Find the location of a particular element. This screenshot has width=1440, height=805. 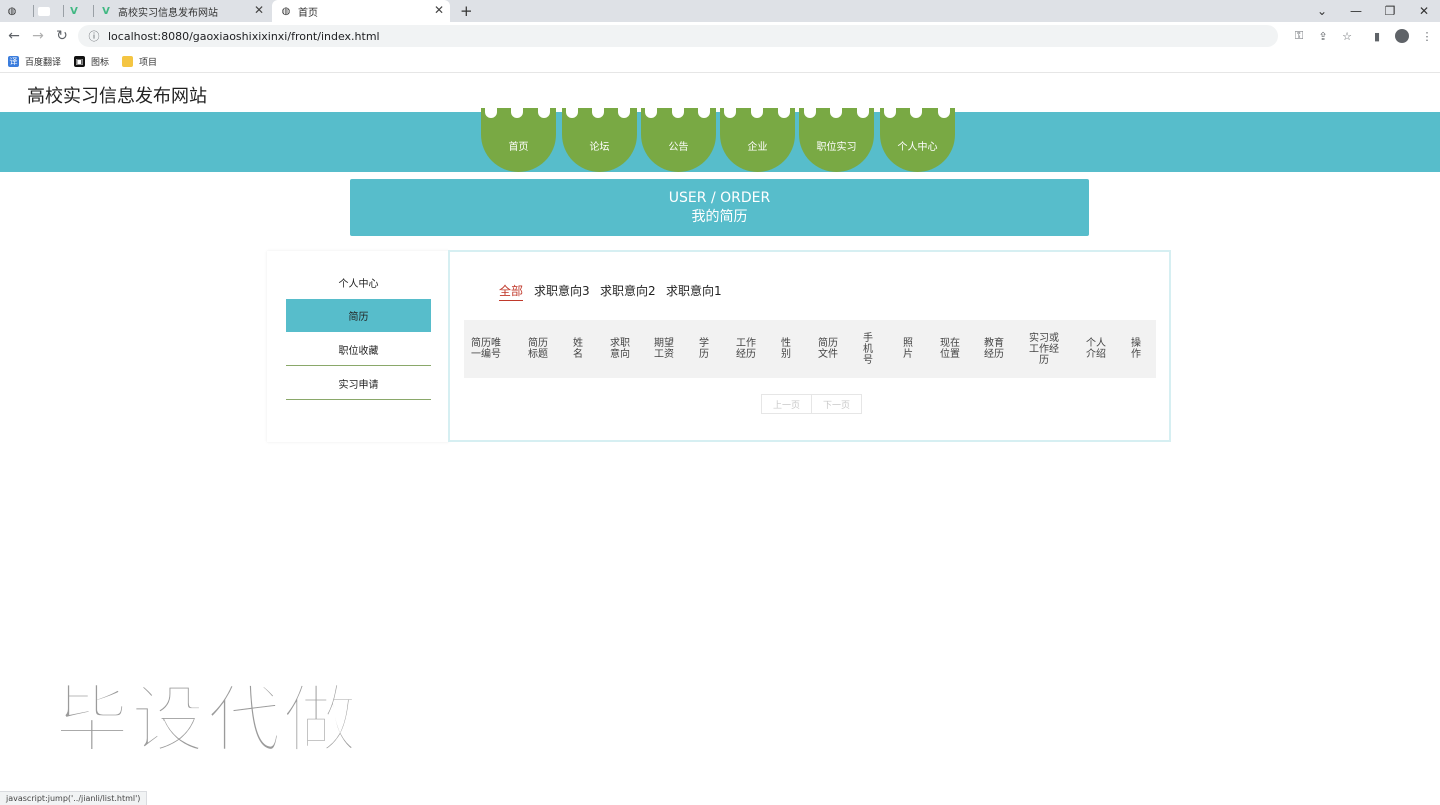

share-icon: ⇪ is located at coordinates (1323, 36).